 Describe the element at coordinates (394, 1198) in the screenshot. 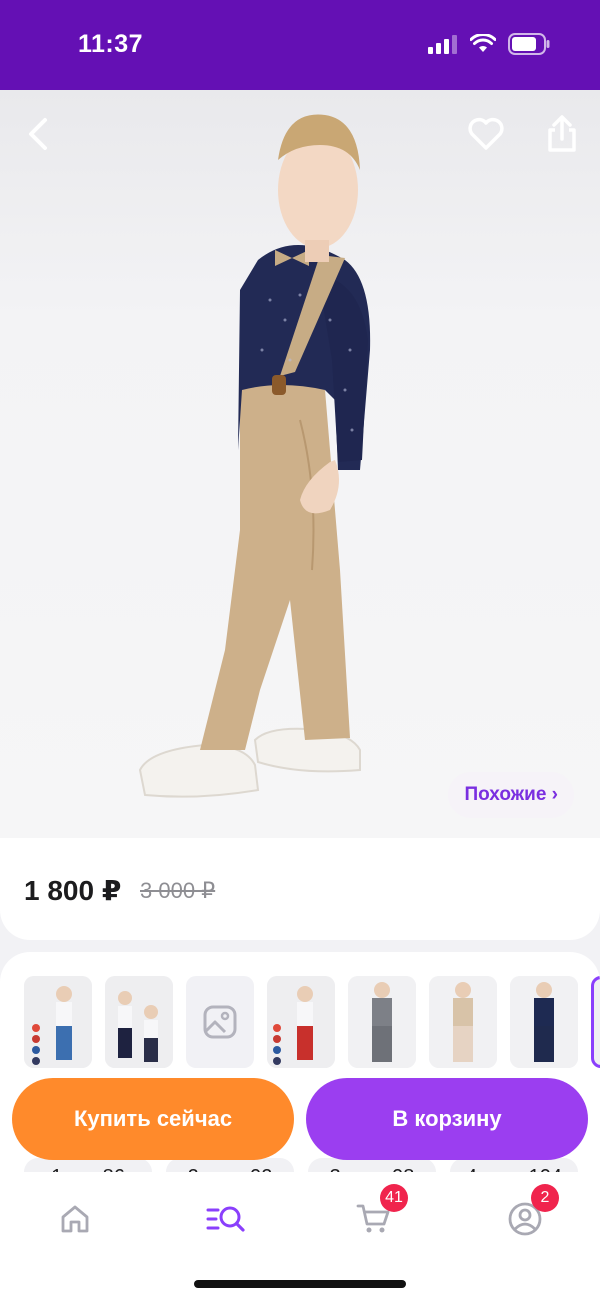

I see `cart-badge: 41` at that location.